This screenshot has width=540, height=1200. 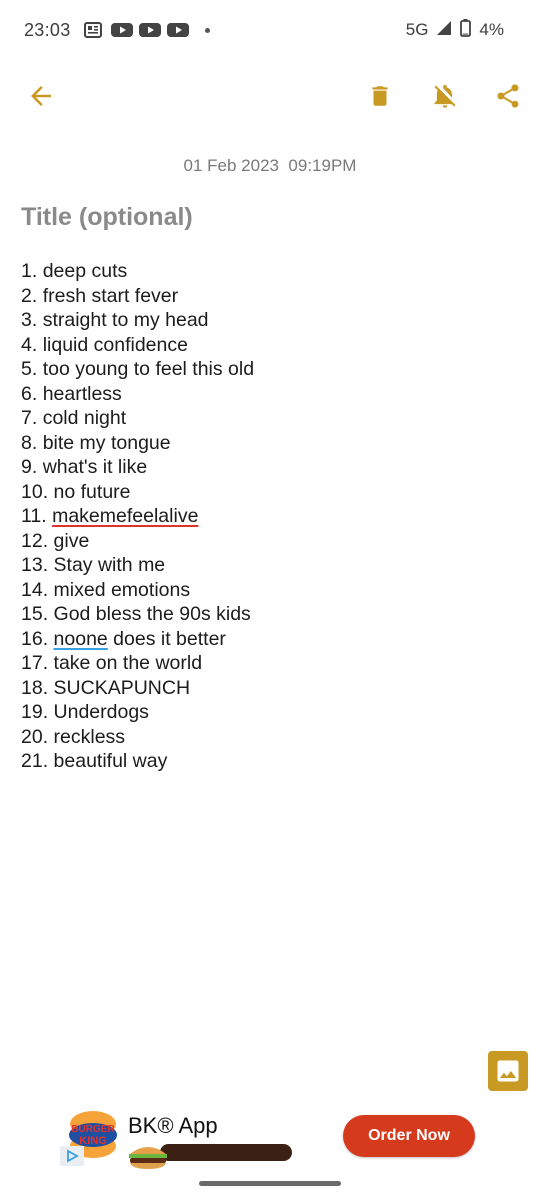 What do you see at coordinates (148, 1156) in the screenshot?
I see `burger-icon` at bounding box center [148, 1156].